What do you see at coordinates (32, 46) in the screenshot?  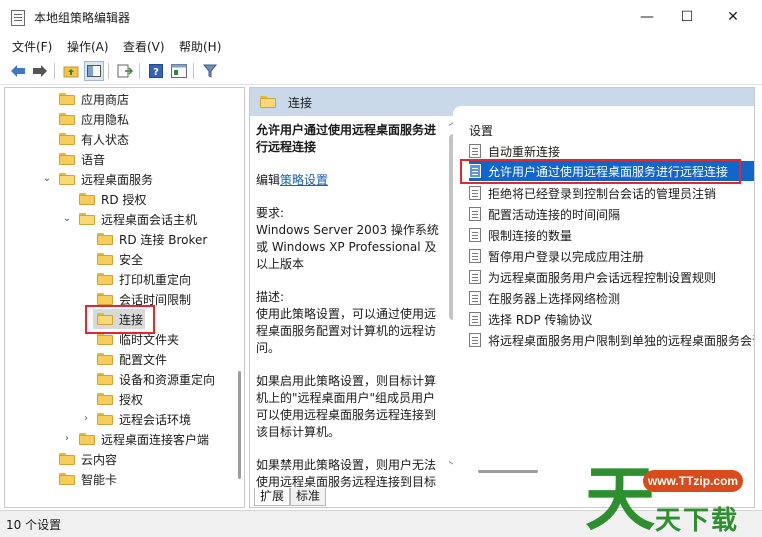 I see `menu-file: 文件(F)` at bounding box center [32, 46].